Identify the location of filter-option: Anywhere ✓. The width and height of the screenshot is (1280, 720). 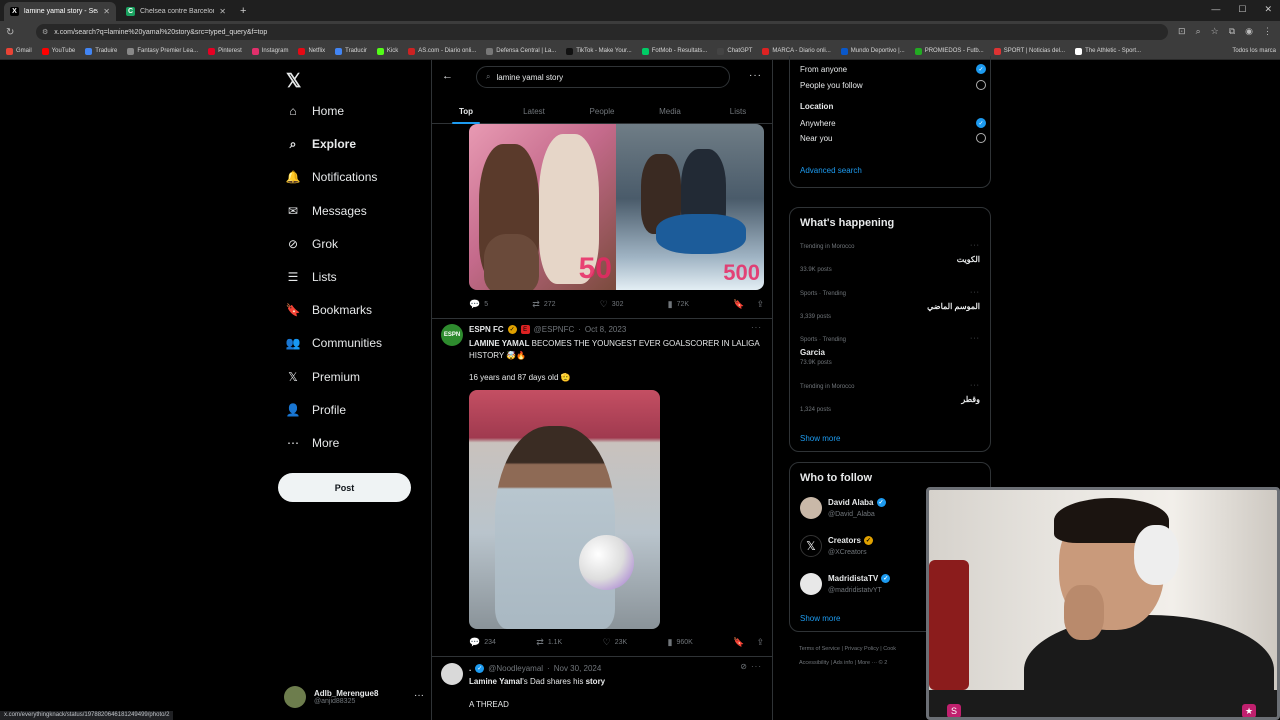
(893, 123).